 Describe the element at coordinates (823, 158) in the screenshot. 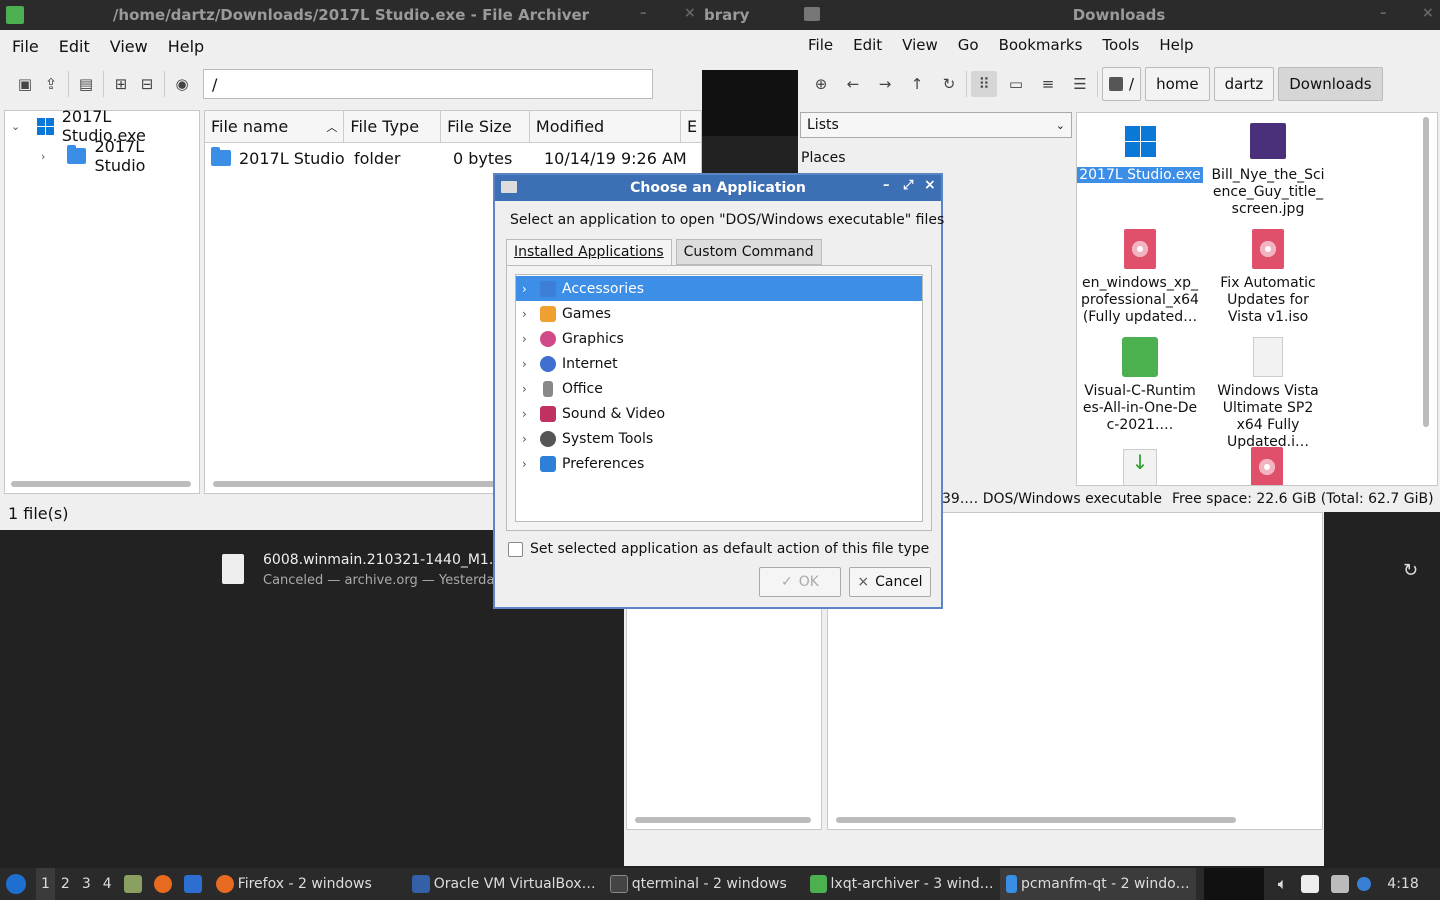

I see `places-label: Places` at that location.